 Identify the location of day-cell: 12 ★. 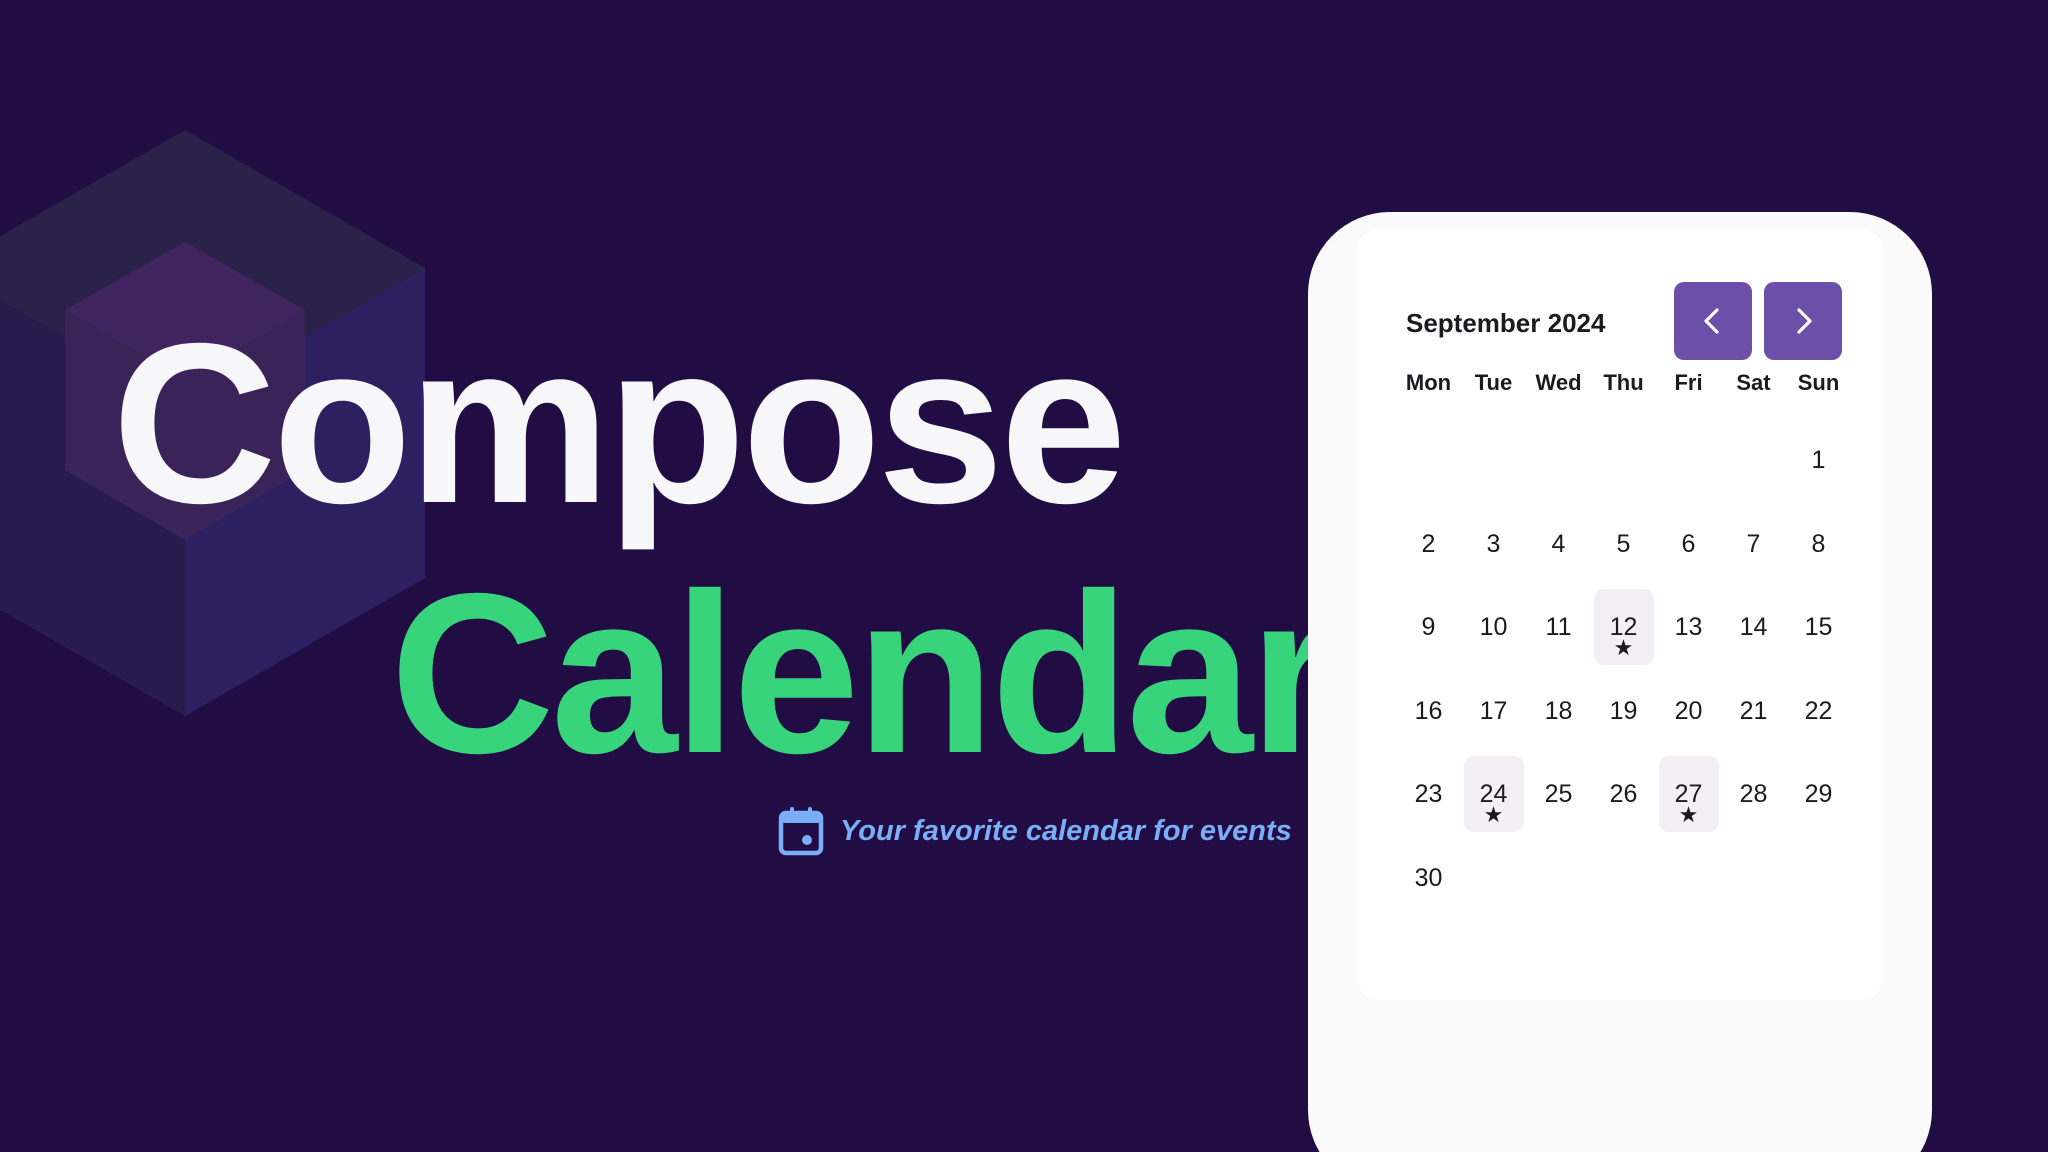
(1623, 631).